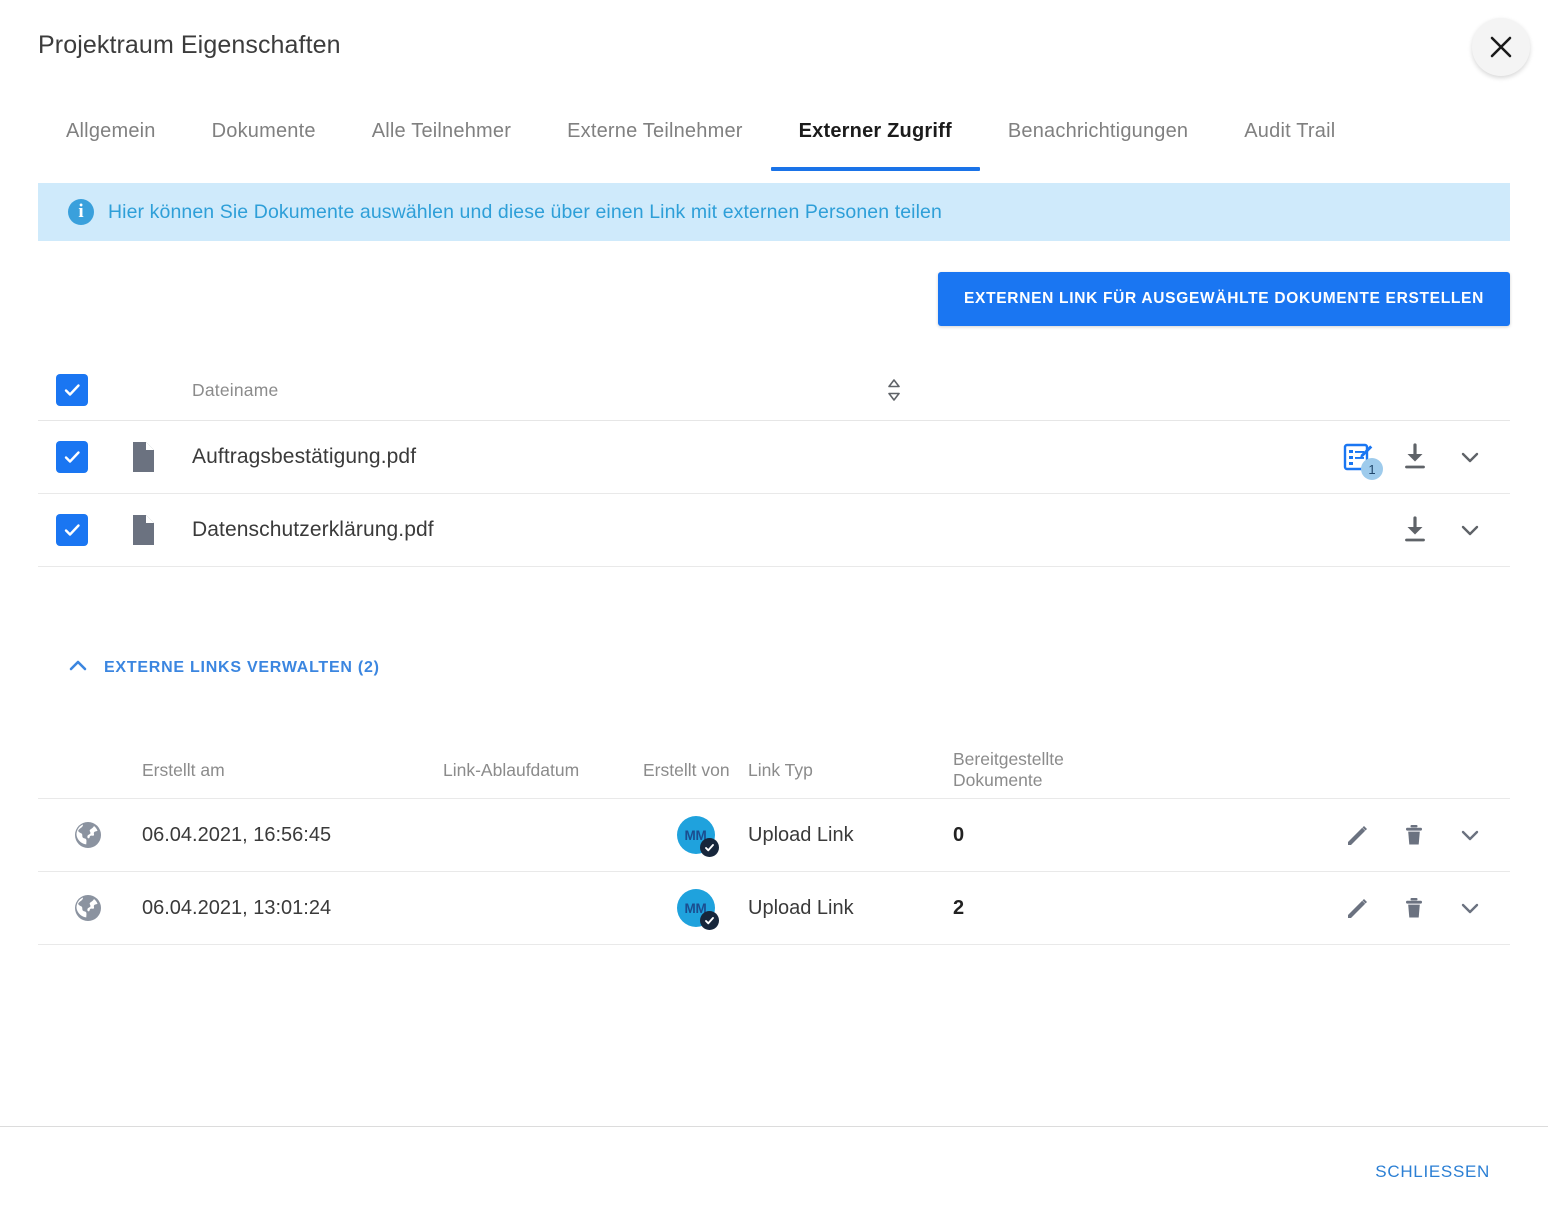 The image size is (1548, 1216). I want to click on tab-audit-trail: Audit Trail, so click(1289, 131).